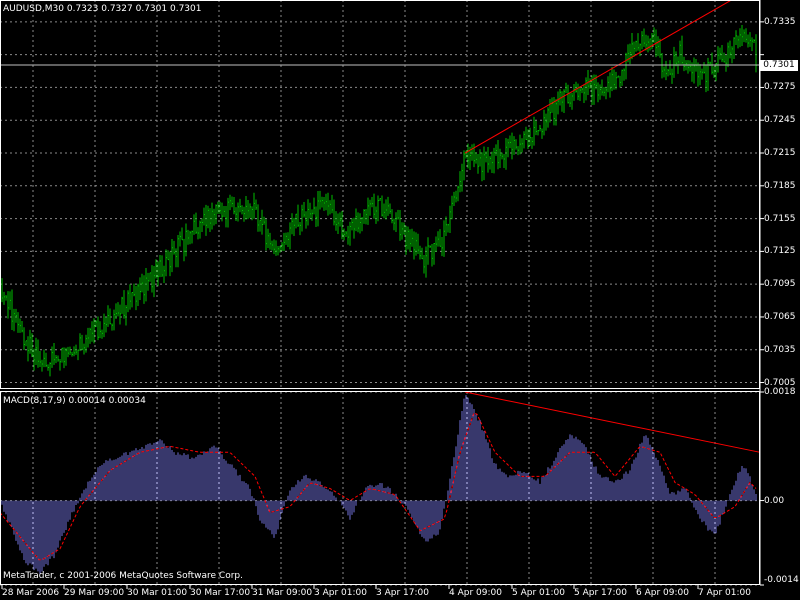  What do you see at coordinates (780, 392) in the screenshot?
I see `macd-y-tick-label: 0.0018` at bounding box center [780, 392].